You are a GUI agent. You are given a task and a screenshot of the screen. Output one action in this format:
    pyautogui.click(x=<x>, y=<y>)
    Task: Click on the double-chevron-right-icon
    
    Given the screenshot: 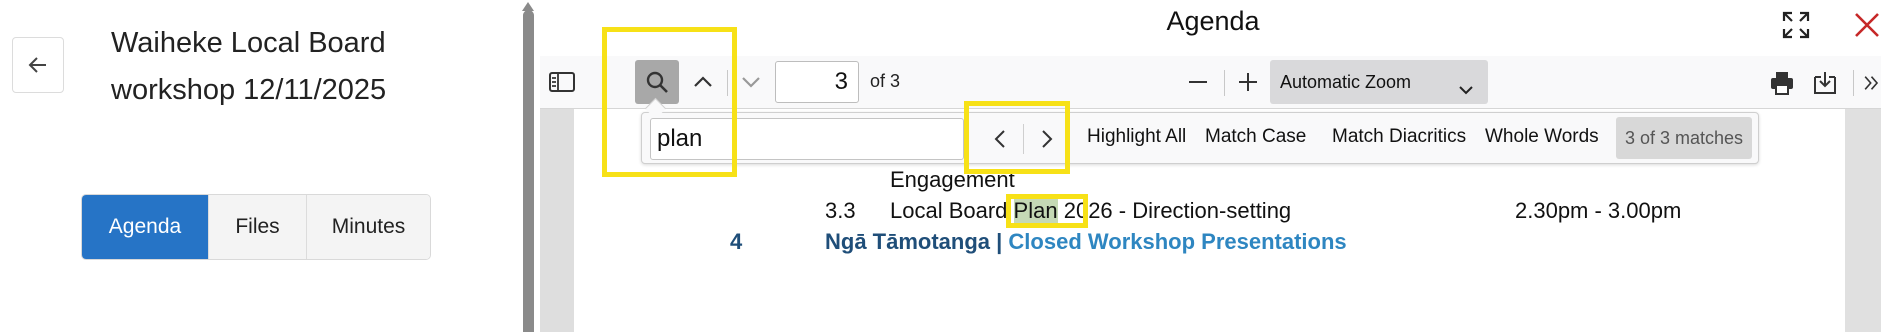 What is the action you would take?
    pyautogui.click(x=1871, y=83)
    